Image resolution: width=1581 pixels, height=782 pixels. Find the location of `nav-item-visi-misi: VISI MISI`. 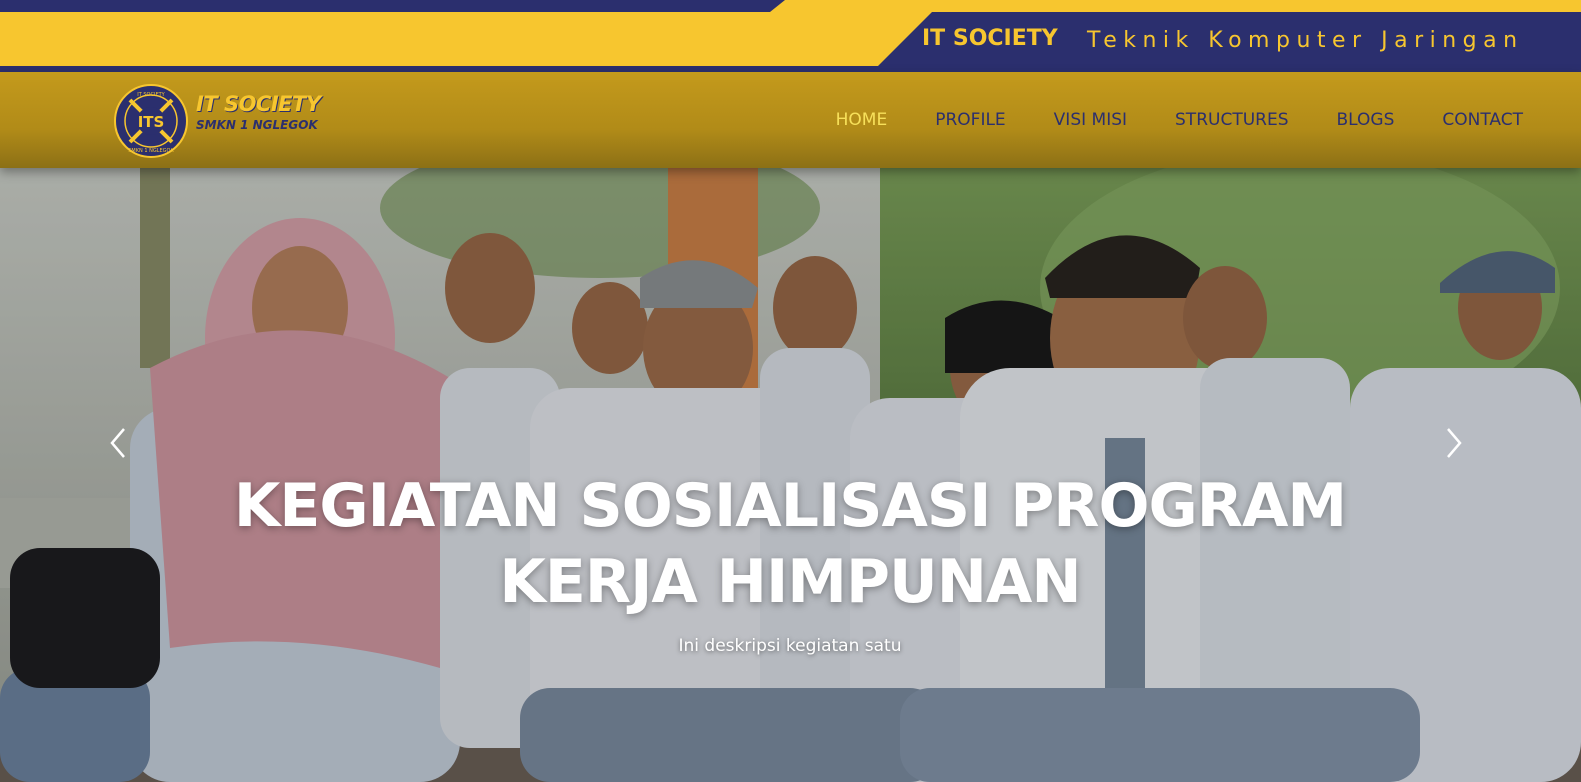

nav-item-visi-misi: VISI MISI is located at coordinates (1090, 120).